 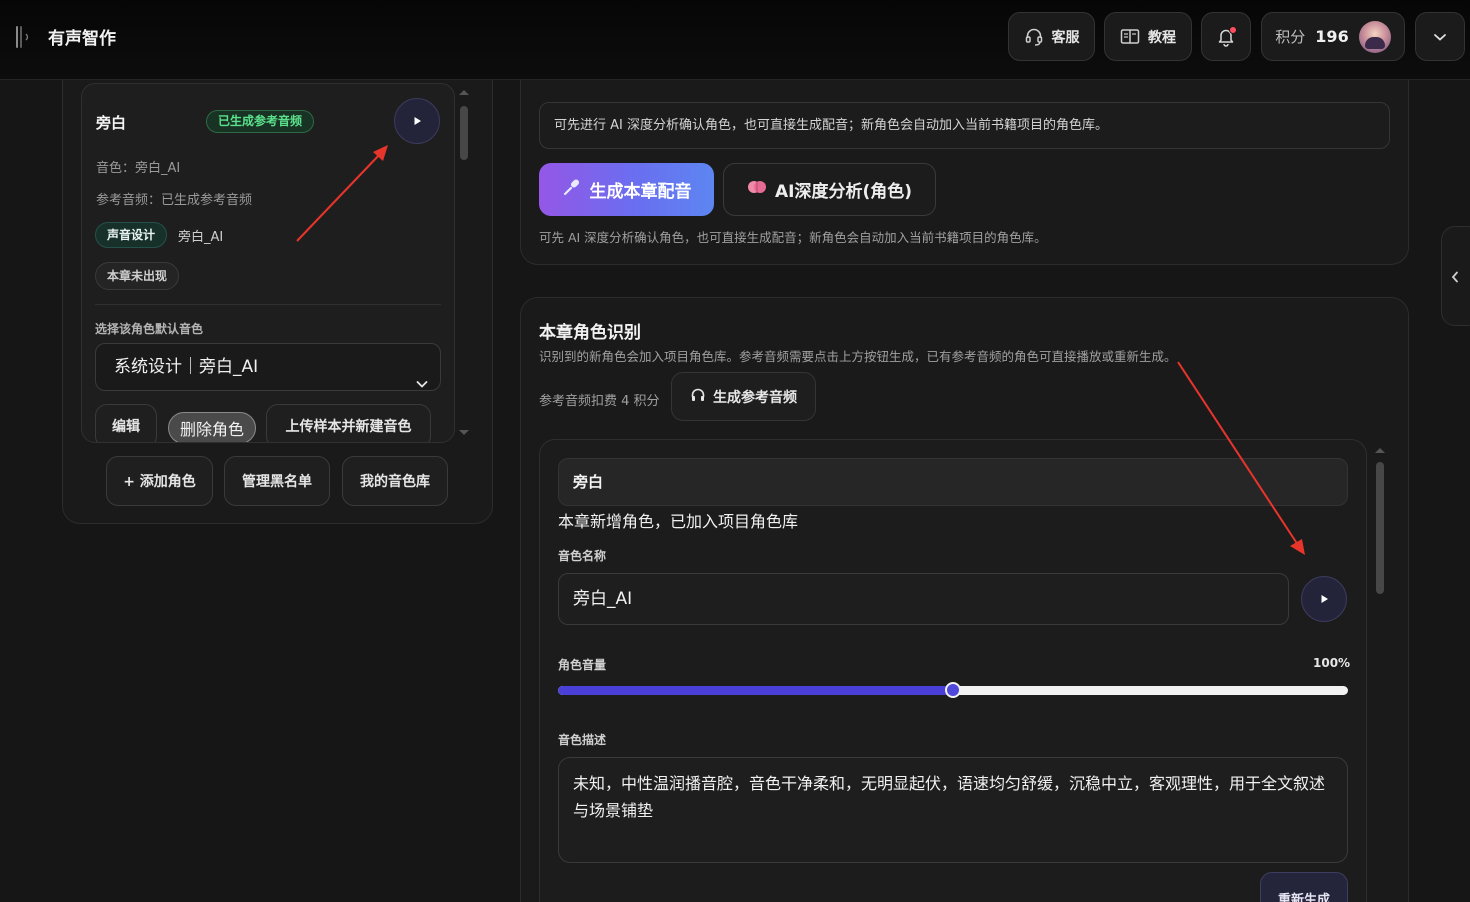 I want to click on section-title: 本章角色识别, so click(x=590, y=333).